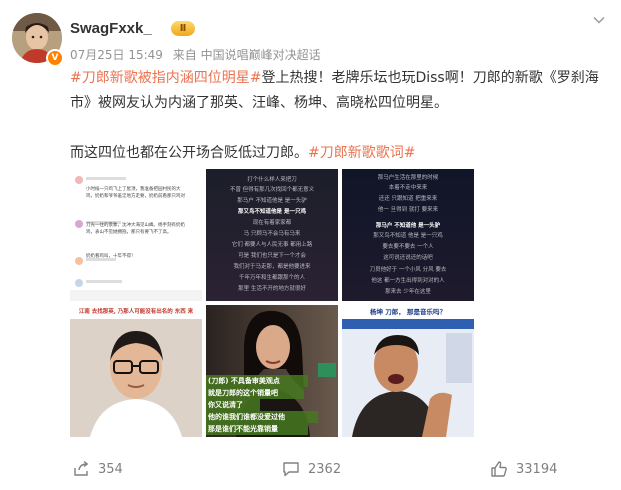 This screenshot has height=490, width=621. I want to click on lyric-line: 还还 只跟知道 把重来来, so click(408, 199).